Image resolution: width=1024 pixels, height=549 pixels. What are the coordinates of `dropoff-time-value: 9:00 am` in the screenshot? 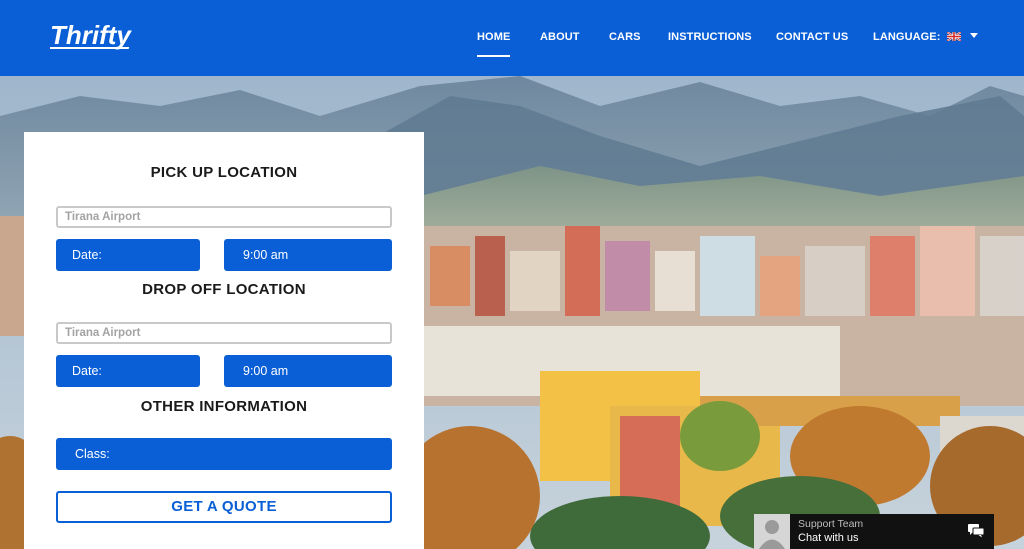 It's located at (266, 371).